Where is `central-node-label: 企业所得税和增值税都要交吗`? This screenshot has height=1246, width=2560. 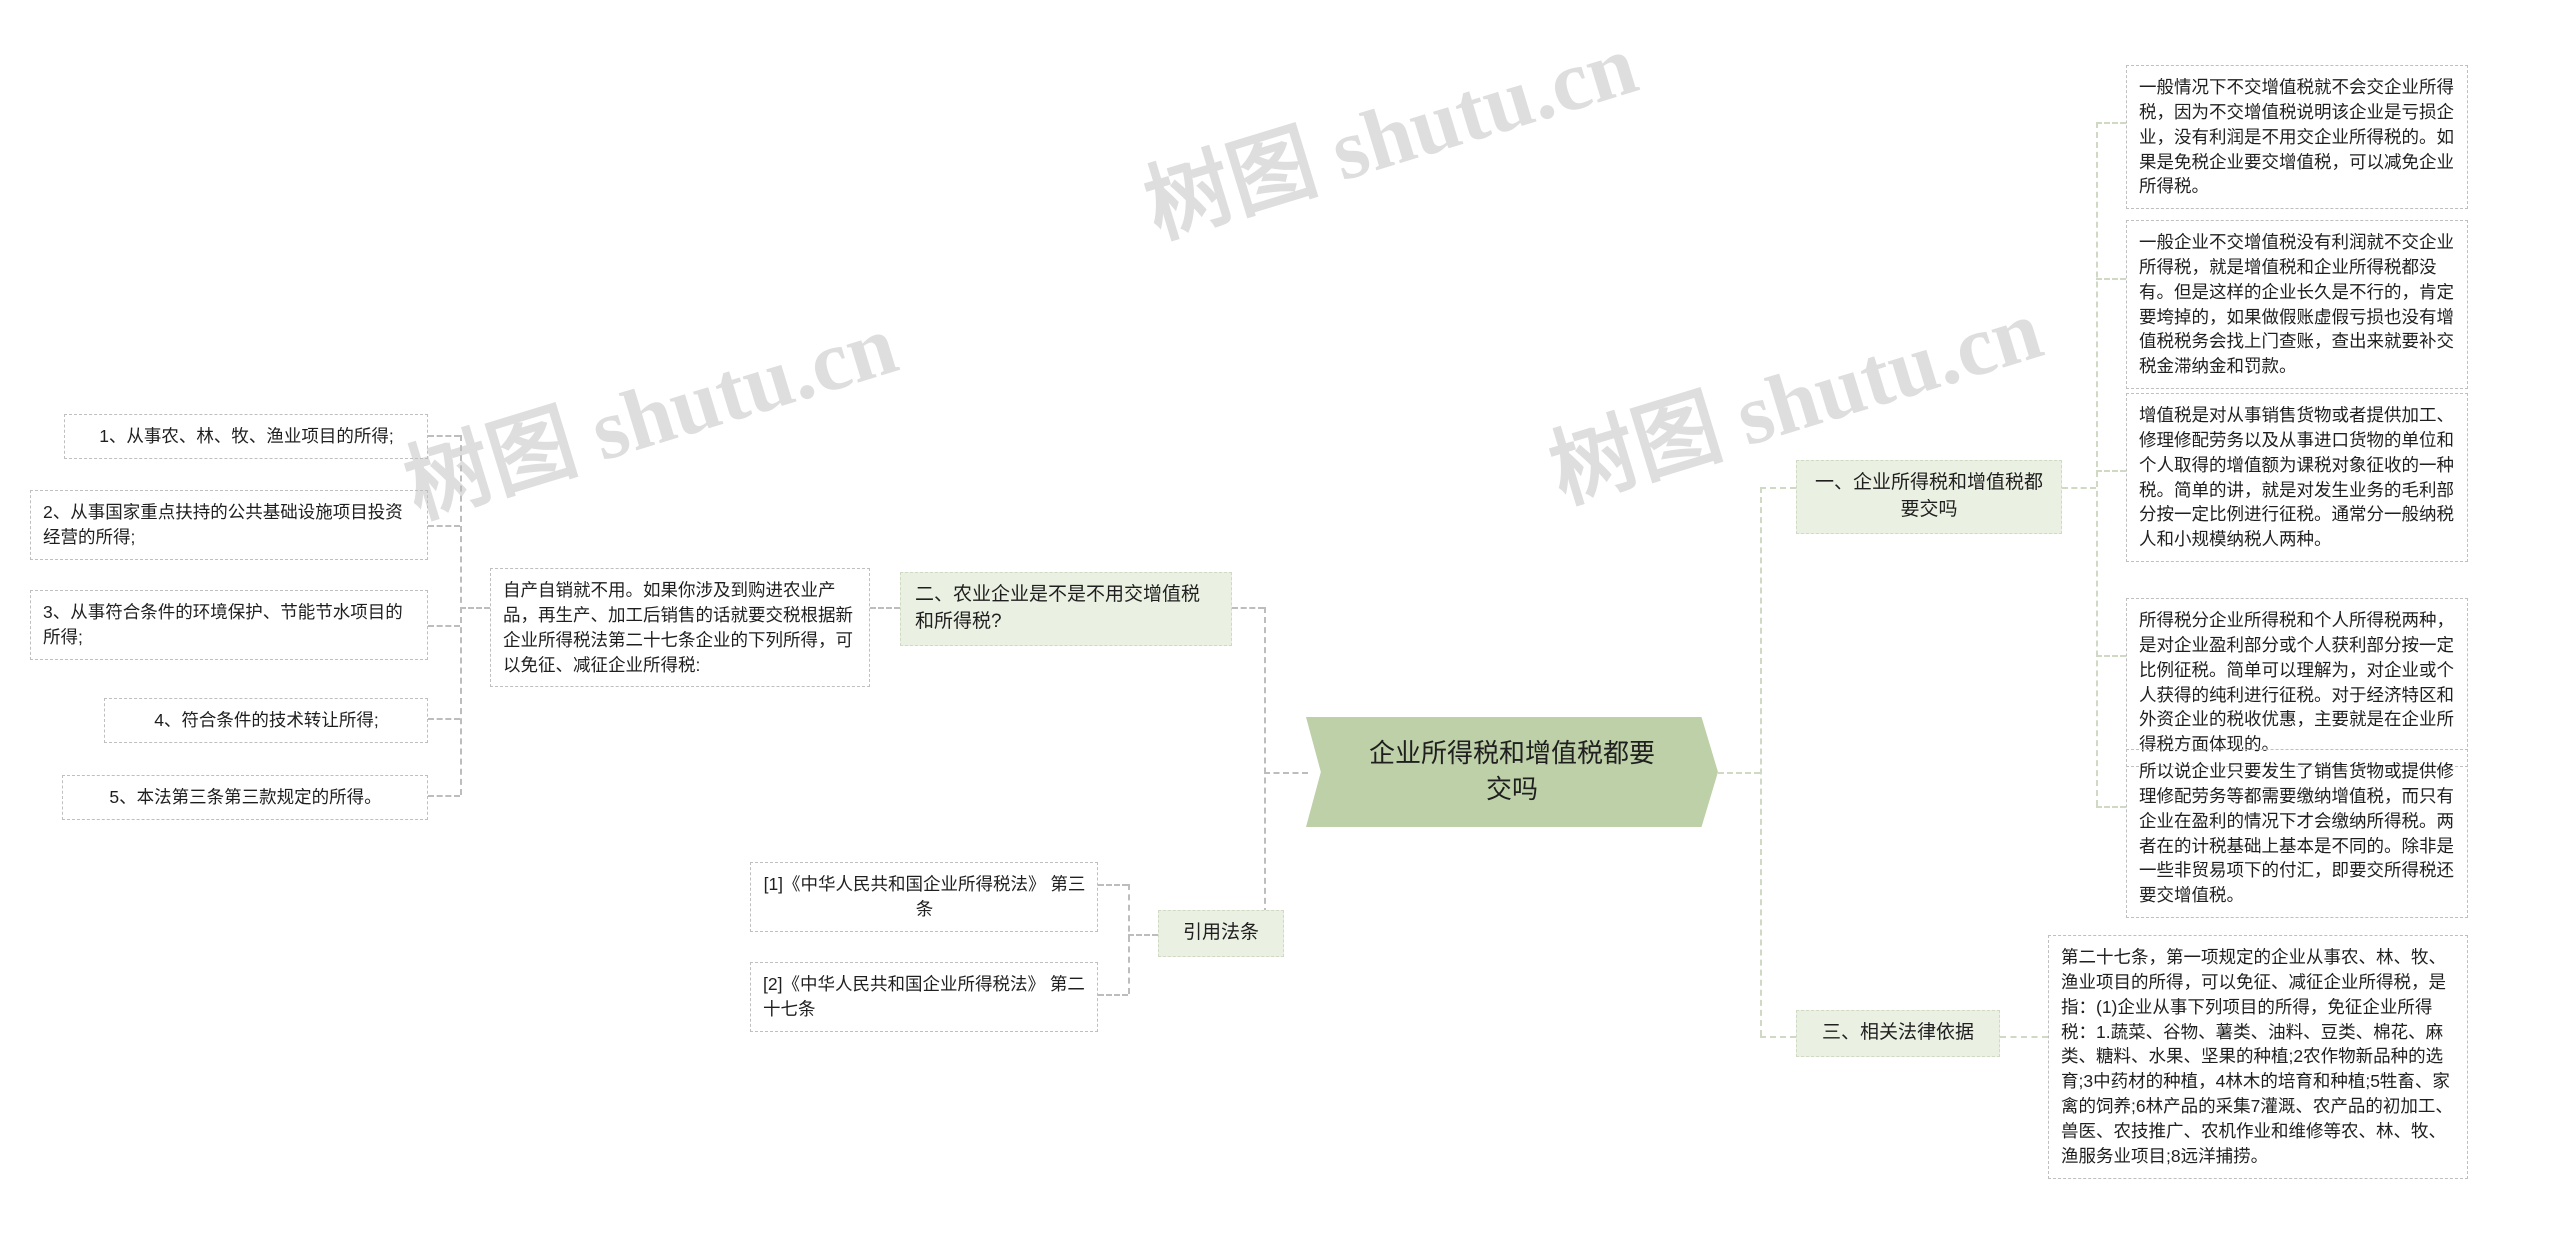 central-node-label: 企业所得税和增值税都要交吗 is located at coordinates (1511, 771).